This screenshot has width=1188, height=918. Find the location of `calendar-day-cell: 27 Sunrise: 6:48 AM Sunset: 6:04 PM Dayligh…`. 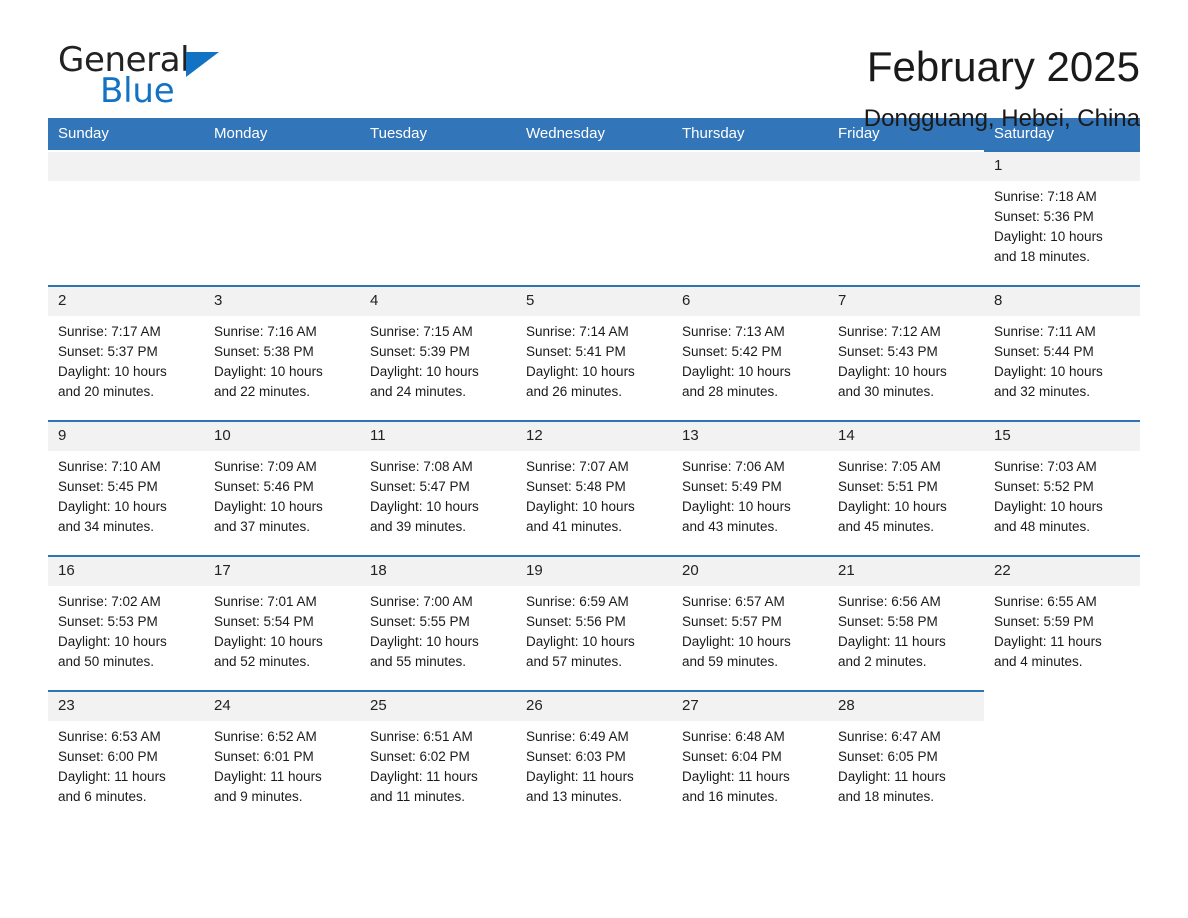

calendar-day-cell: 27 Sunrise: 6:48 AM Sunset: 6:04 PM Dayligh… is located at coordinates (750, 758).